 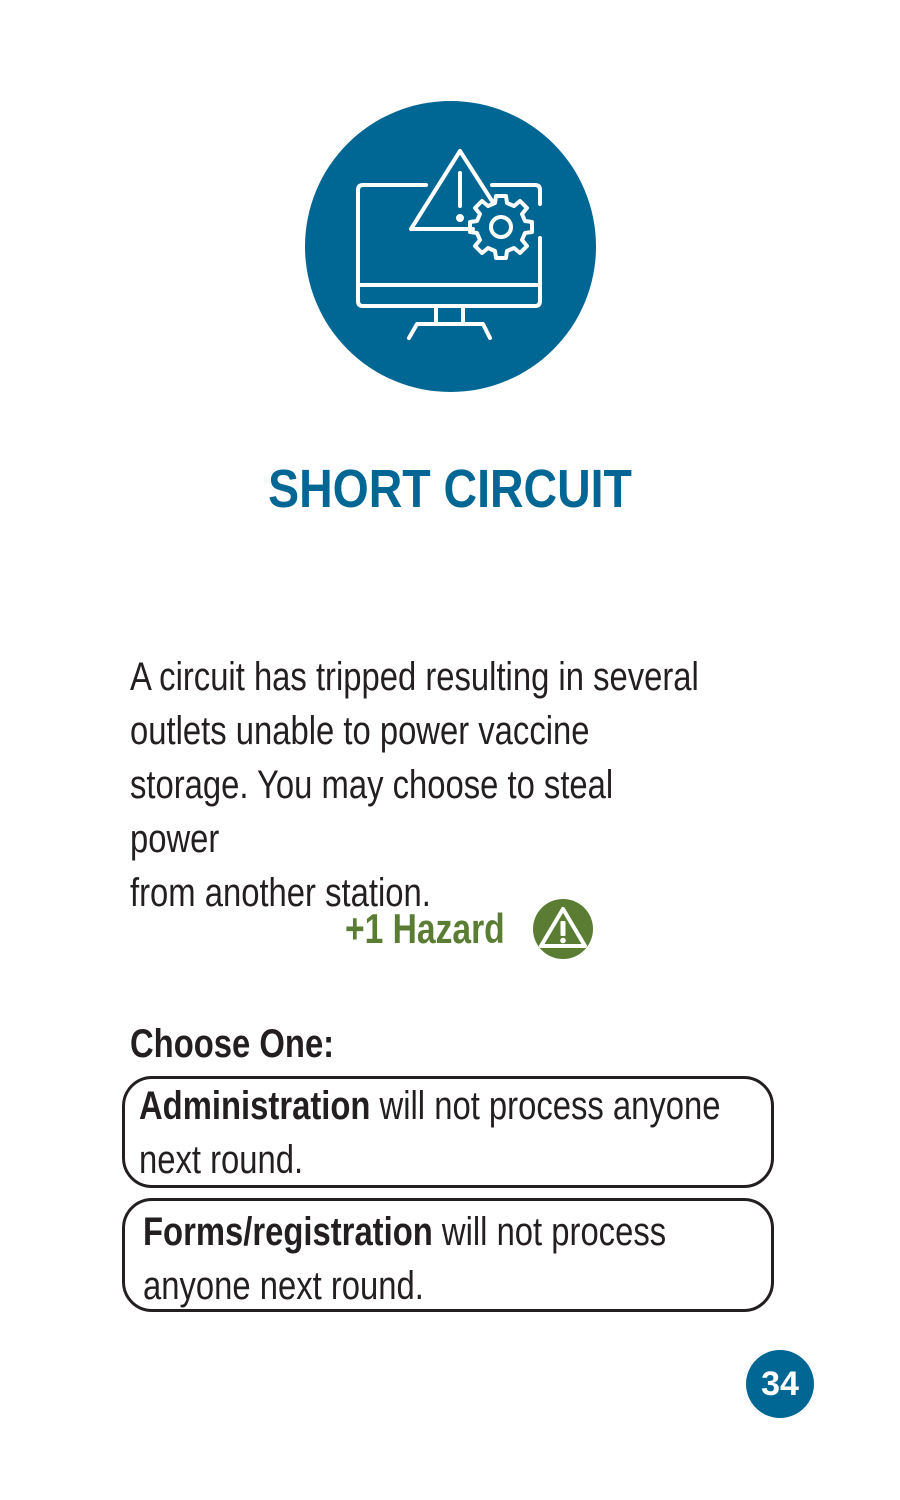 I want to click on card-title: SHORT CIRCUIT, so click(x=450, y=489).